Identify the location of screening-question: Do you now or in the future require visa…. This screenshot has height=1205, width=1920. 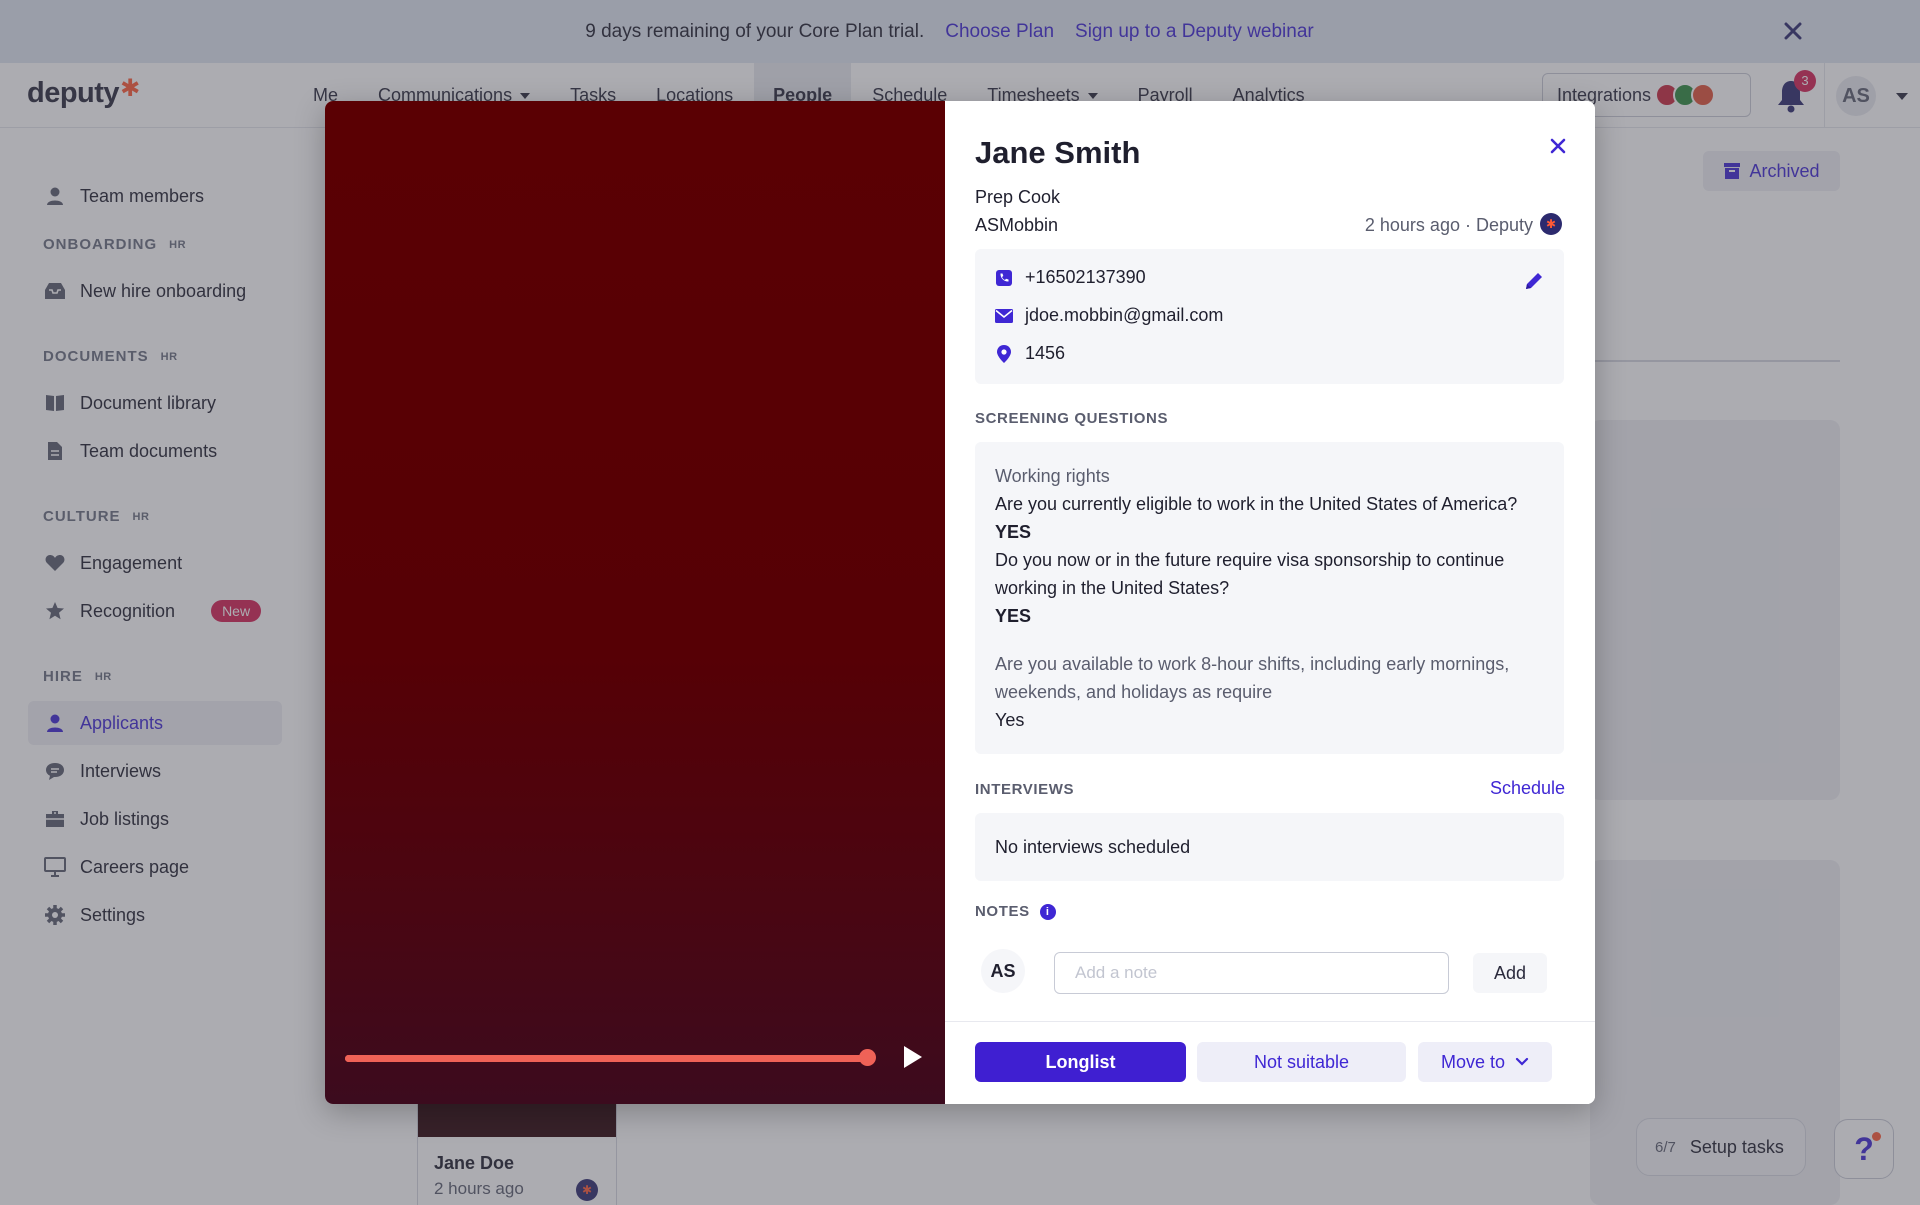
(1250, 574).